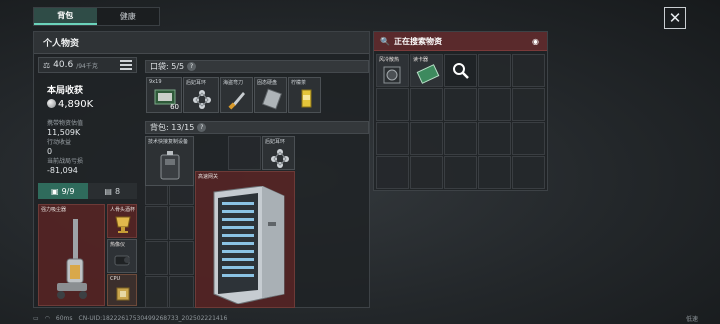 This screenshot has height=324, width=720. What do you see at coordinates (272, 99) in the screenshot?
I see `ssd-icon` at bounding box center [272, 99].